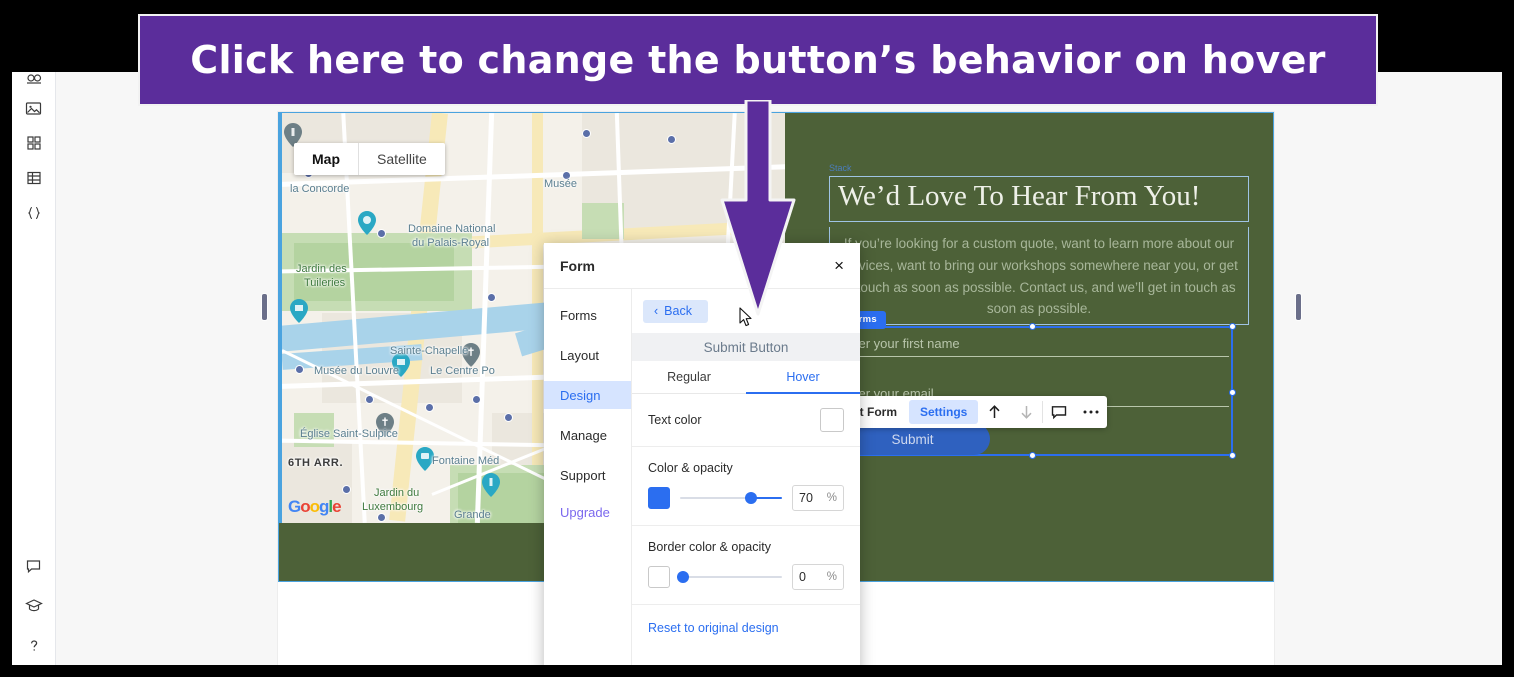 The image size is (1514, 677). I want to click on color-opacity-value: 70 %, so click(818, 498).